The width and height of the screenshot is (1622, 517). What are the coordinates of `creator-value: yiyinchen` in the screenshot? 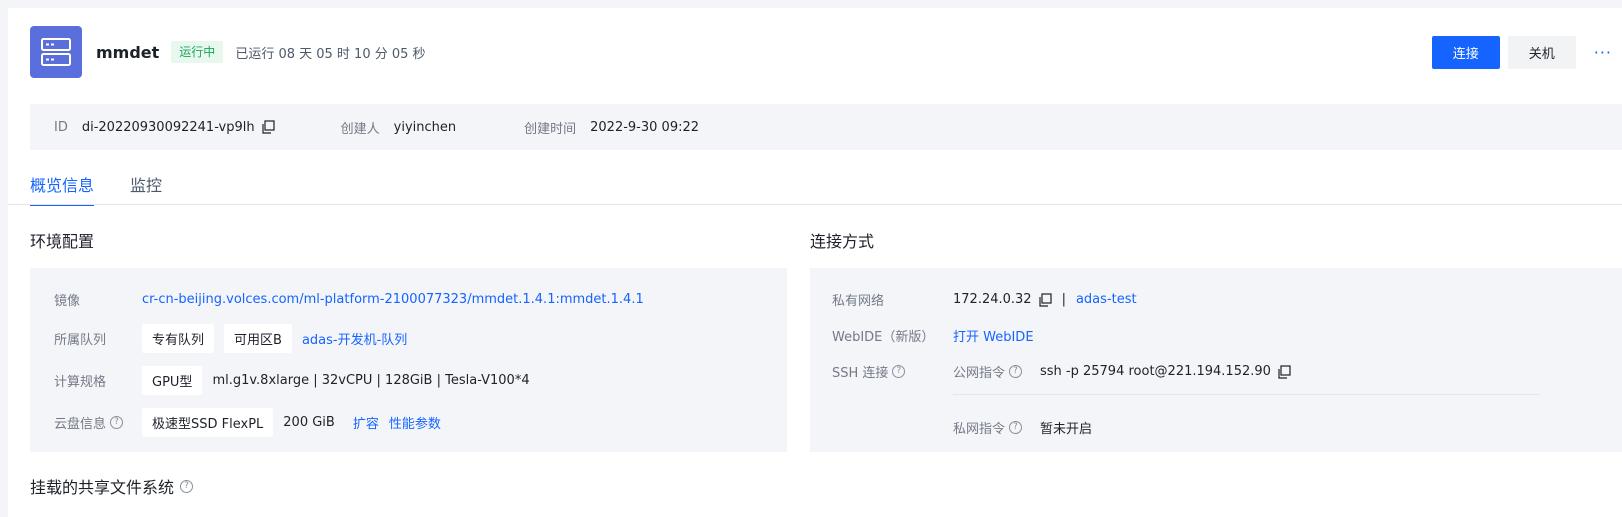 It's located at (425, 127).